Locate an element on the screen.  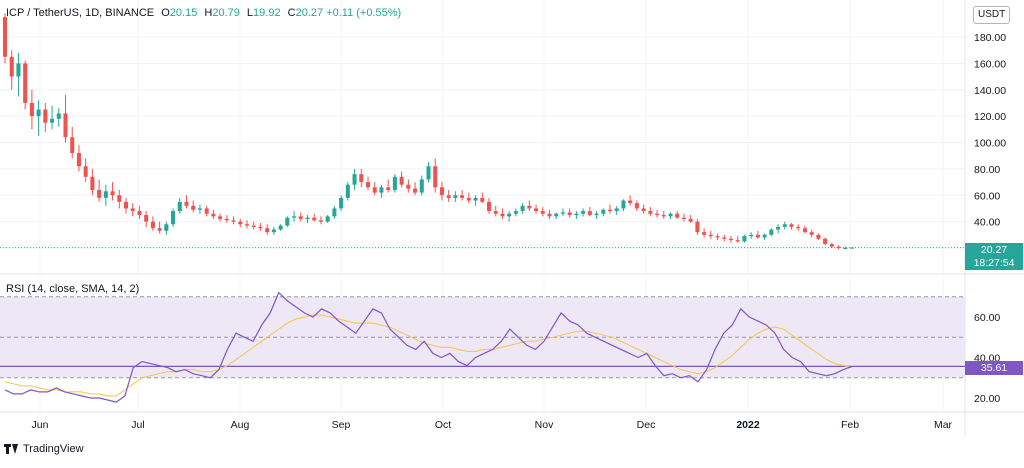
tradingview-brand: TradingView is located at coordinates (44, 449).